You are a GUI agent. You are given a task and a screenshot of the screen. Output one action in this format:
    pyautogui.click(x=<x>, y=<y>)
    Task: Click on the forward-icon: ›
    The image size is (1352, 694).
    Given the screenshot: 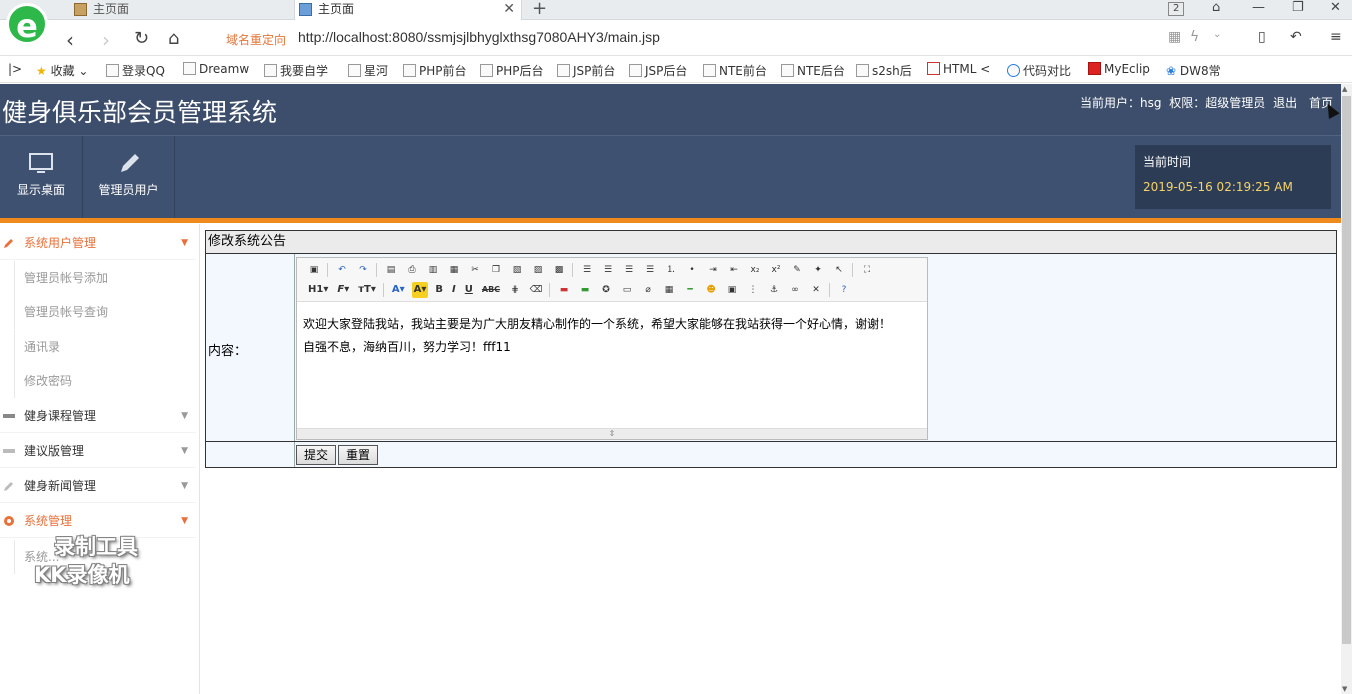 What is the action you would take?
    pyautogui.click(x=106, y=40)
    